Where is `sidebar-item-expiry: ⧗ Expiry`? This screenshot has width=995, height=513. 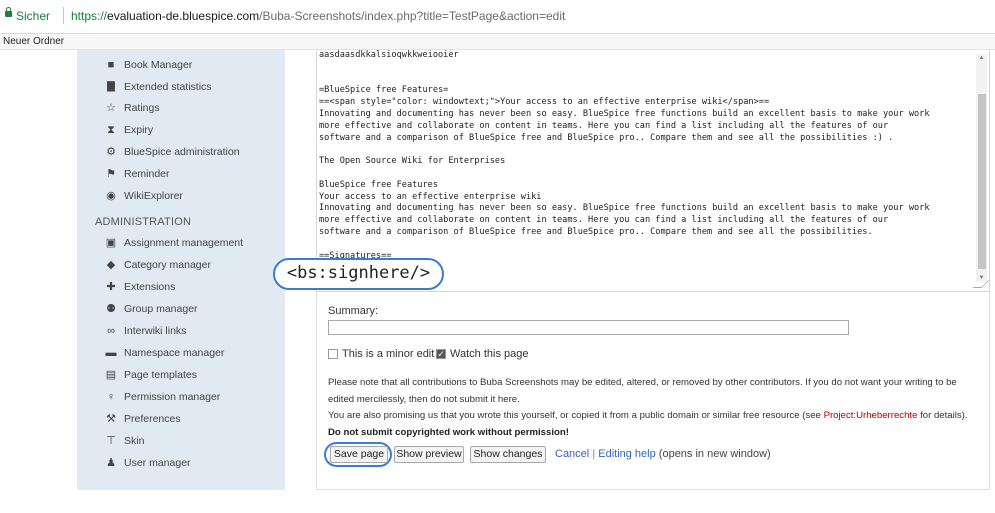
sidebar-item-expiry: ⧗ Expiry is located at coordinates (181, 130).